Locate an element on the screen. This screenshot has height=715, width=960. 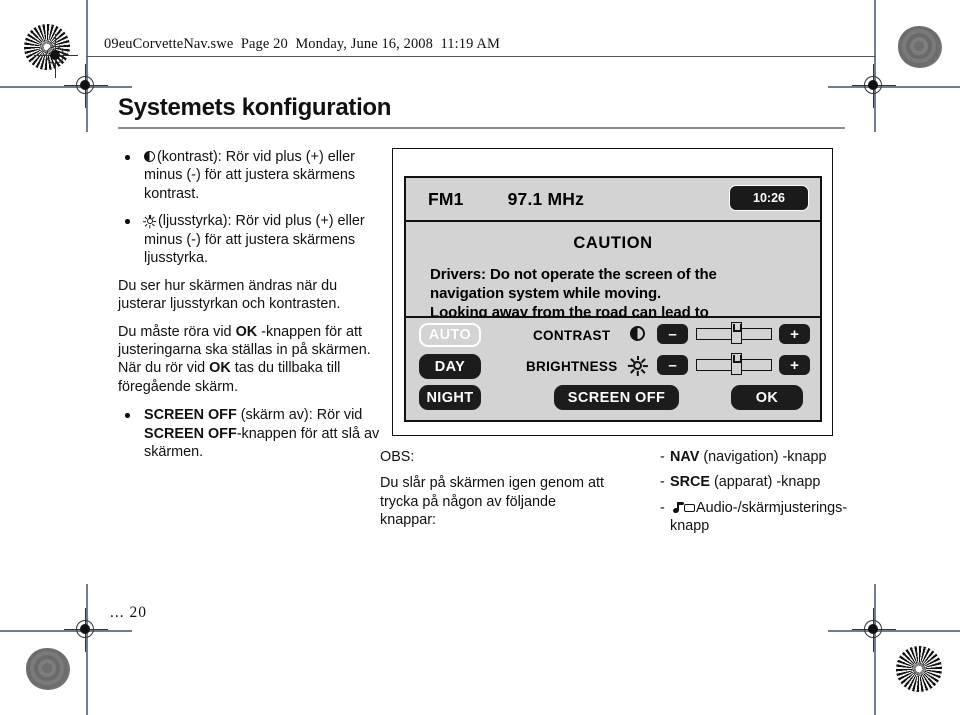
contrast-minus-button: – is located at coordinates (672, 334).